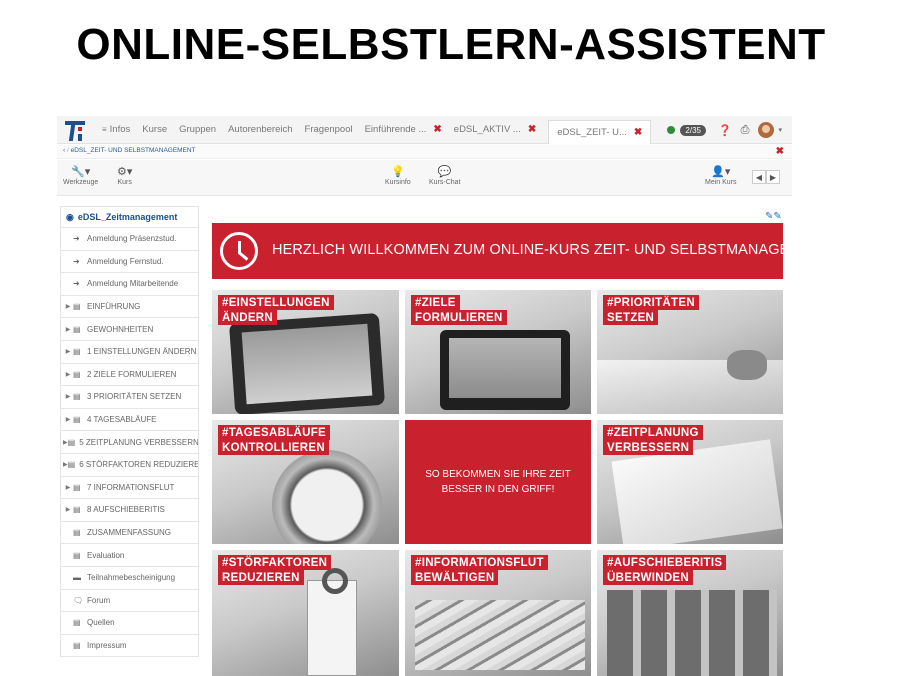 This screenshot has height=676, width=902. Describe the element at coordinates (690, 482) in the screenshot. I see `tile-zeitplanung: #ZEITPLANUNG VERBESSERN` at that location.